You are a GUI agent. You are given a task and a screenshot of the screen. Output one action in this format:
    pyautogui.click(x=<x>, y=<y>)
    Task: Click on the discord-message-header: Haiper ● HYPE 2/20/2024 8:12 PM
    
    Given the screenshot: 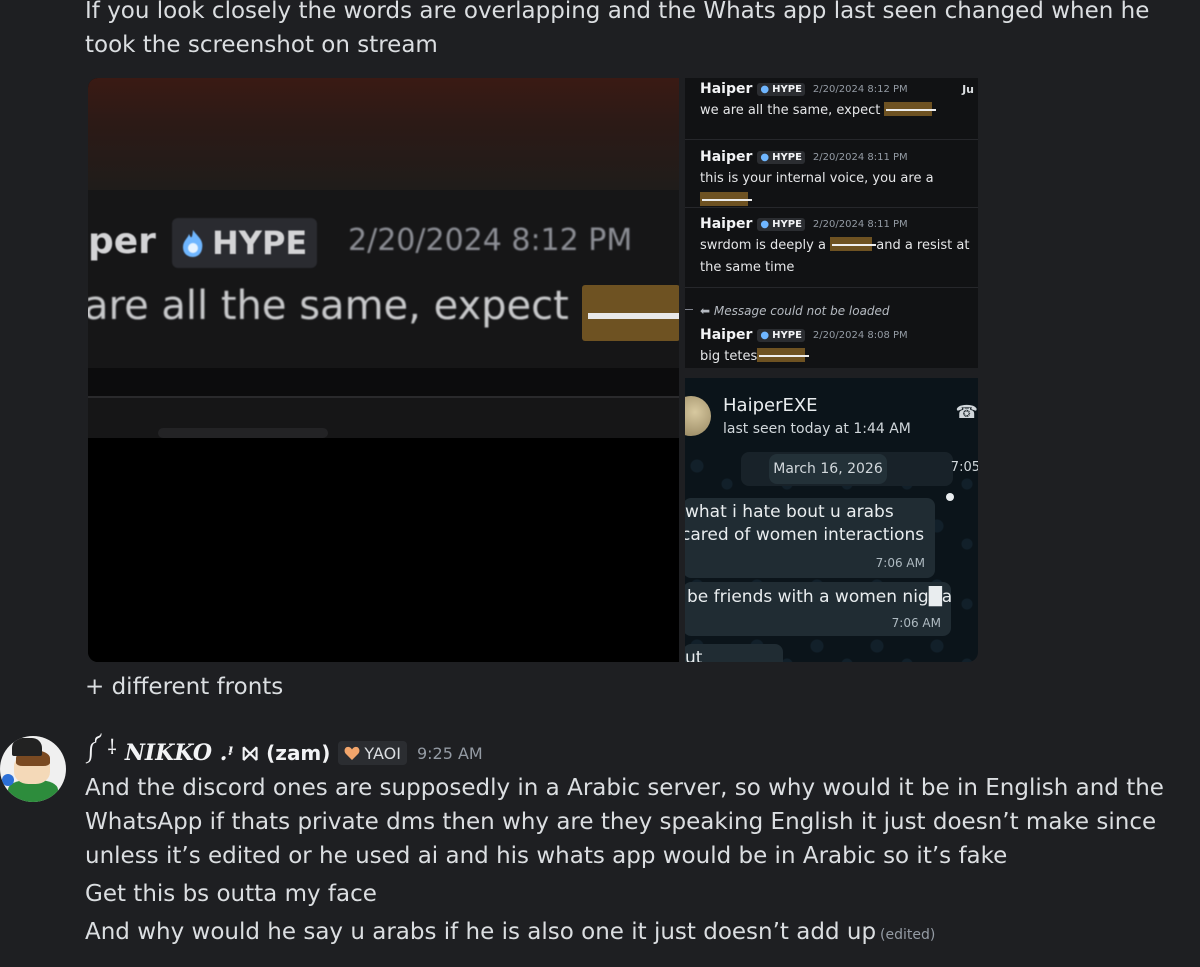 What is the action you would take?
    pyautogui.click(x=804, y=89)
    